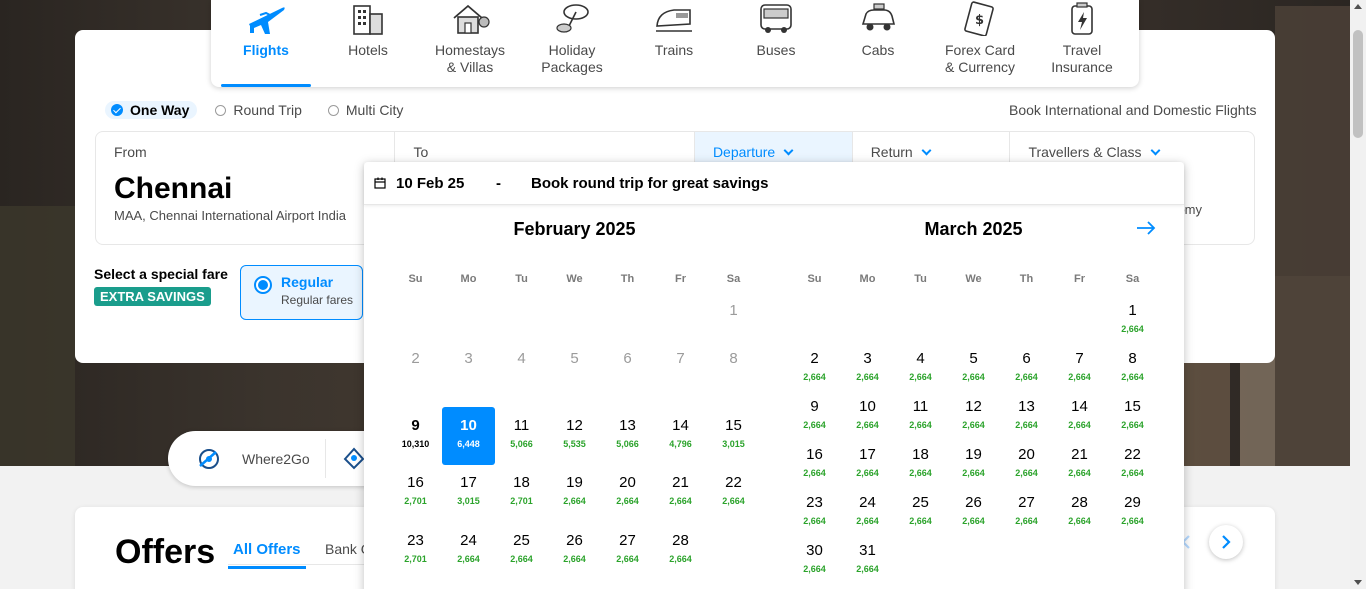 The height and width of the screenshot is (589, 1366). I want to click on nav-holiday: Holiday Packages, so click(572, 43).